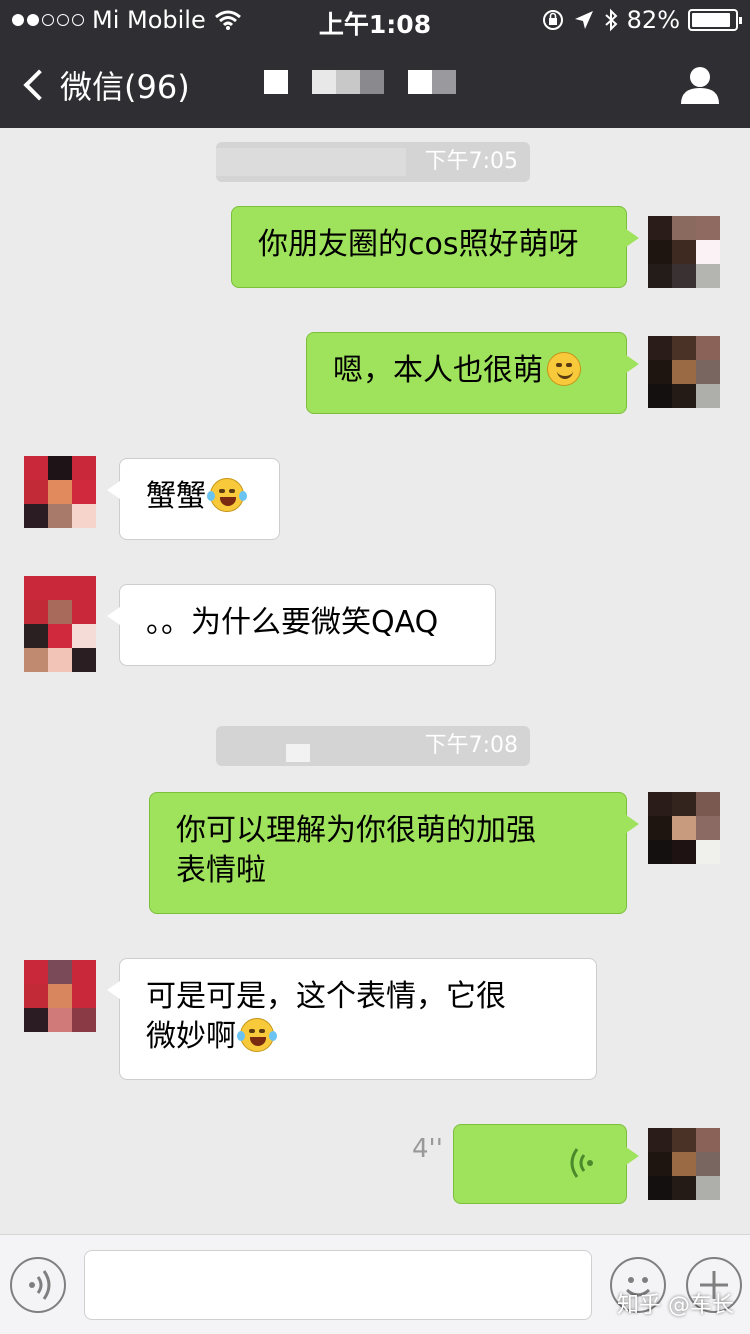  What do you see at coordinates (675, 1305) in the screenshot?
I see `watermark: 知乎 @车长` at bounding box center [675, 1305].